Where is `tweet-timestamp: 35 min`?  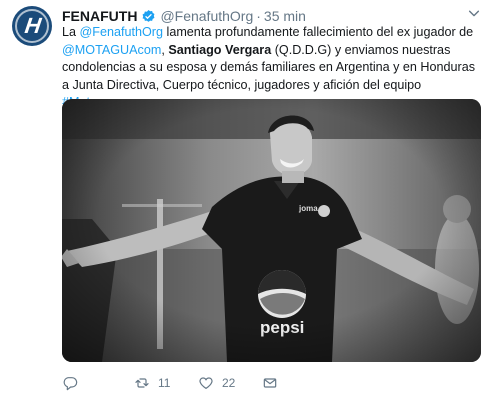 tweet-timestamp: 35 min is located at coordinates (285, 16).